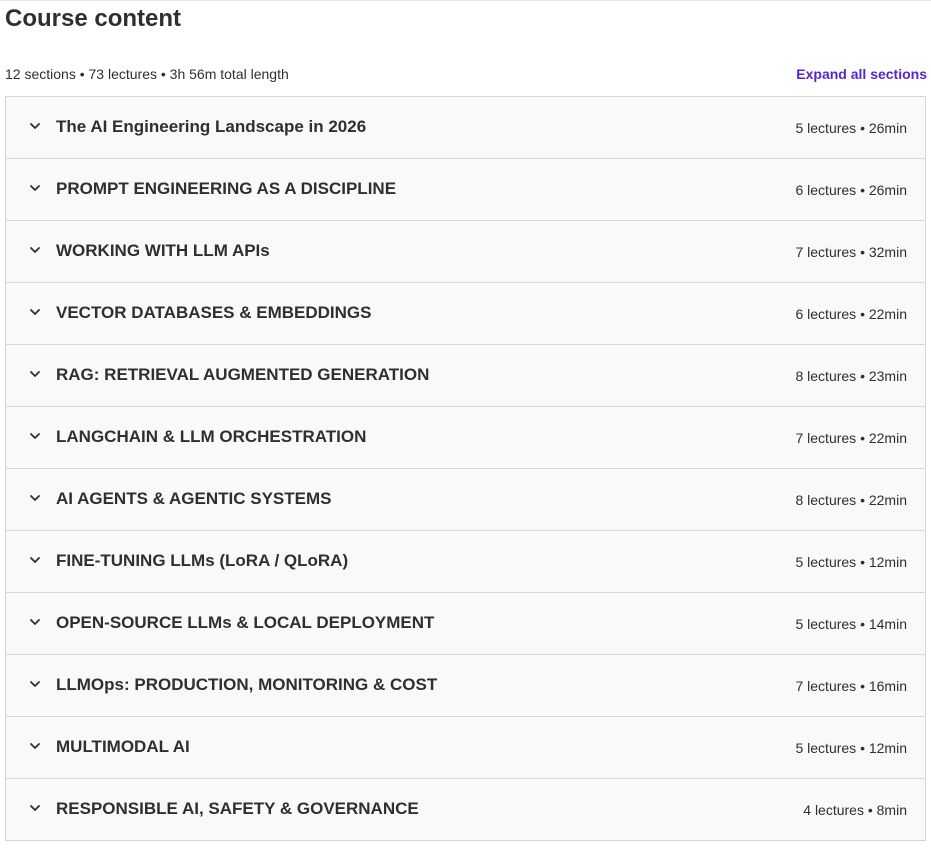 This screenshot has width=931, height=850. I want to click on section-meta: 6 lectures • 26min, so click(851, 190).